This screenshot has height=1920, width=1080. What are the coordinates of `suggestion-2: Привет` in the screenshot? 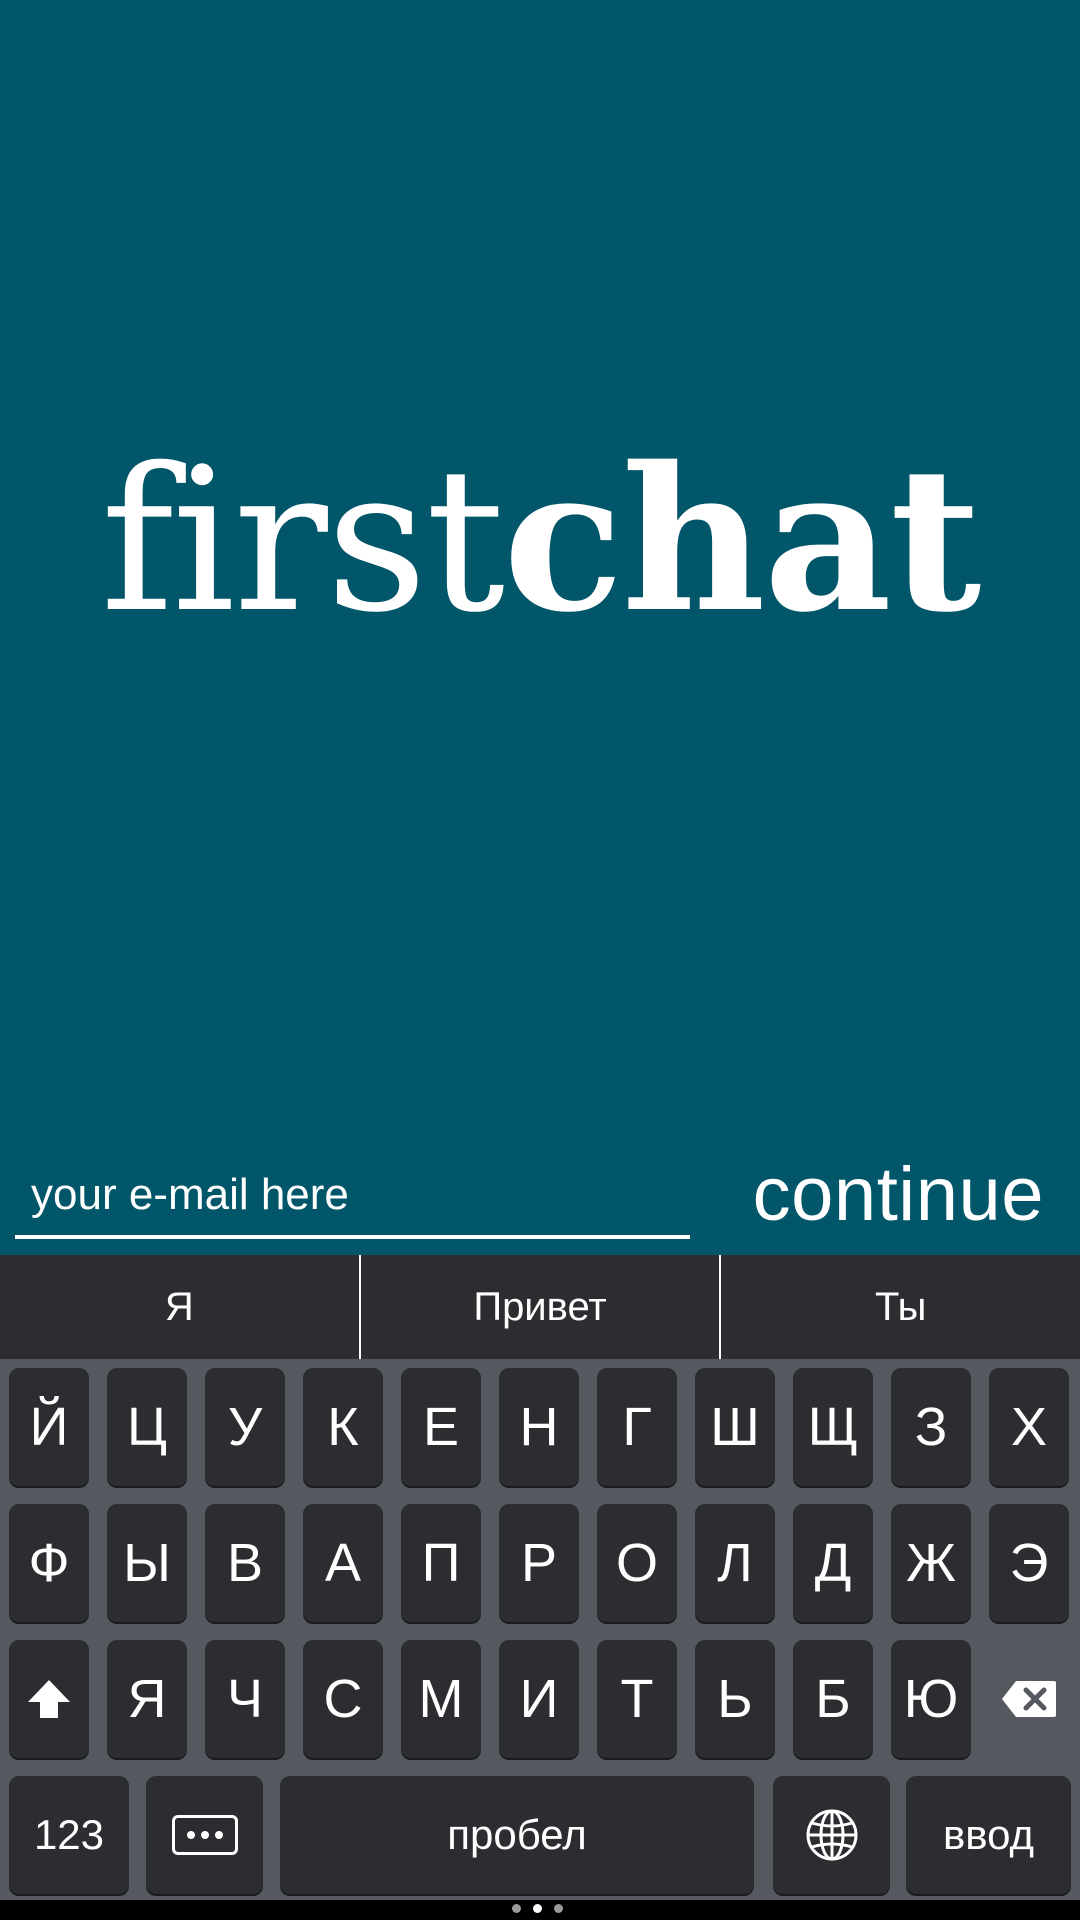 It's located at (540, 1307).